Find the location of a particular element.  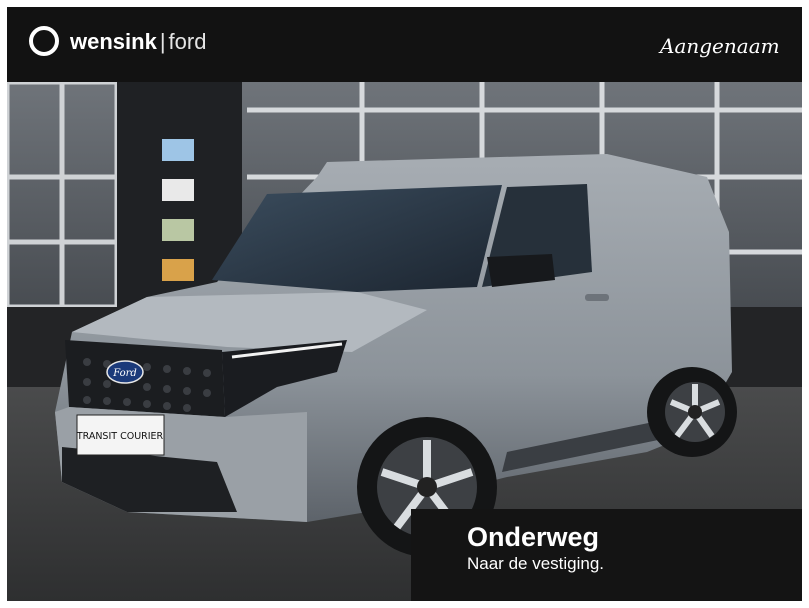

circle-ring-icon is located at coordinates (44, 41).